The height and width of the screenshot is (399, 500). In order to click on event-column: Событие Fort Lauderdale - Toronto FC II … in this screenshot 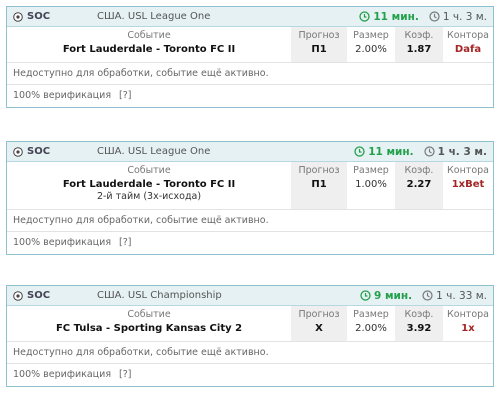, I will do `click(149, 185)`.